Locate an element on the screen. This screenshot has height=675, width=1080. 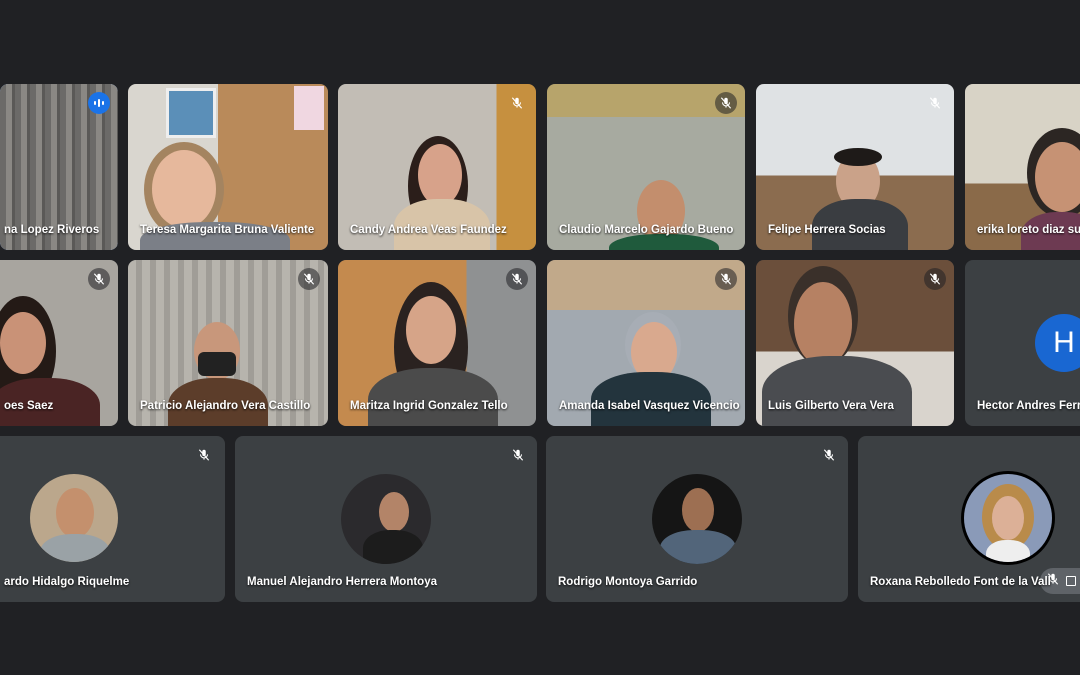
participant-name: Teresa Margarita Bruna Valiente is located at coordinates (227, 230).